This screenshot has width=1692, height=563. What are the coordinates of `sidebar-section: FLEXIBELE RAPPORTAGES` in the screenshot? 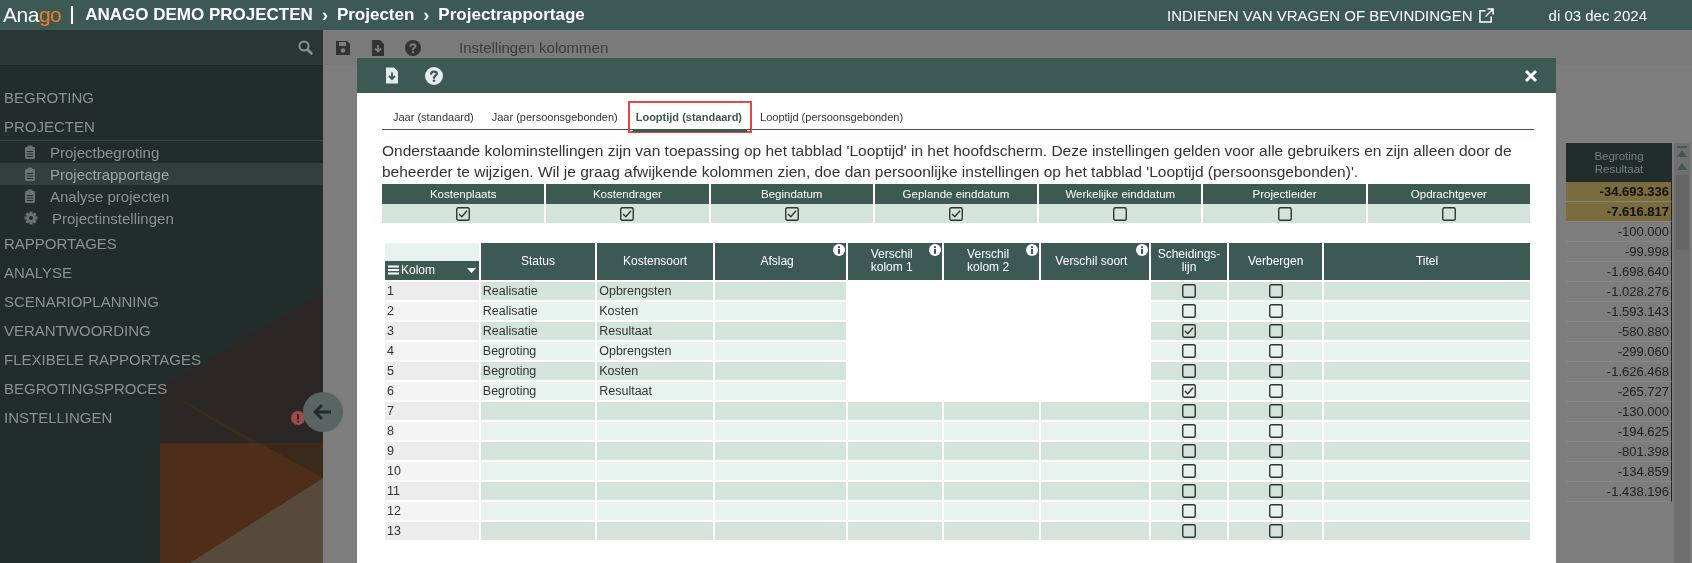 It's located at (154, 359).